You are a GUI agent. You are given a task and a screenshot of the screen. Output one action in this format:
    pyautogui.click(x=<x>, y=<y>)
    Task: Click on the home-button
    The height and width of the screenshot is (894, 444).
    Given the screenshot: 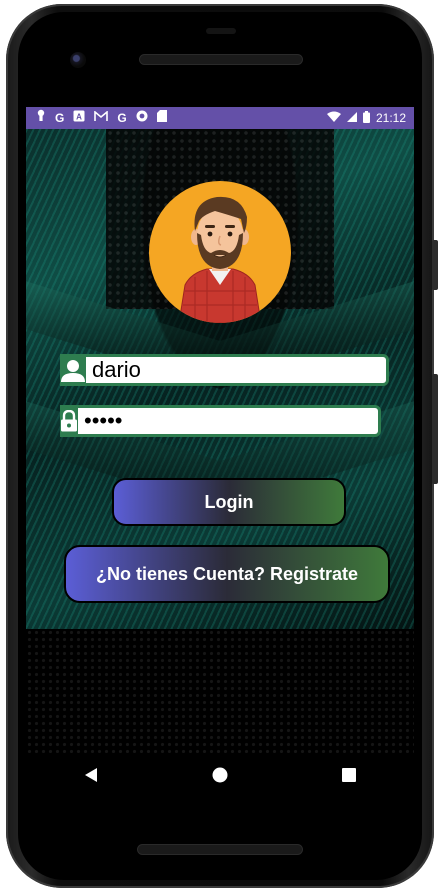 What is the action you would take?
    pyautogui.click(x=220, y=775)
    